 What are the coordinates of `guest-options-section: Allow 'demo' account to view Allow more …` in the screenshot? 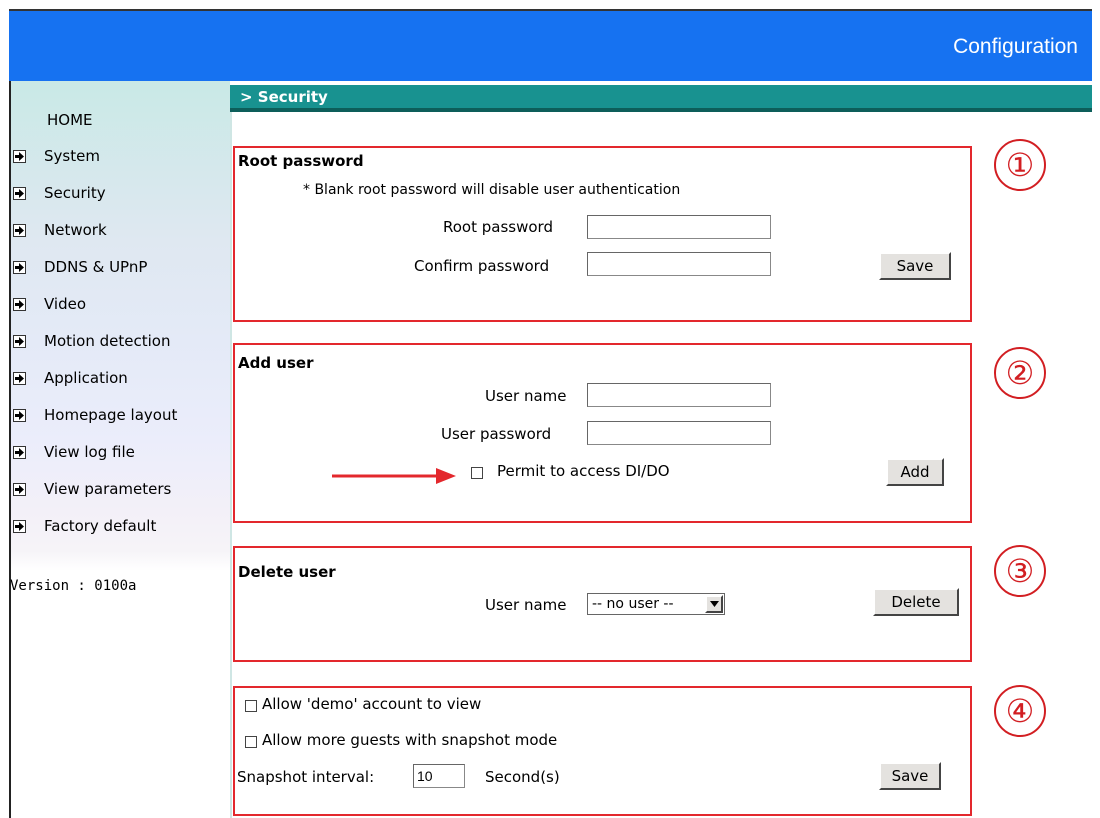 It's located at (602, 751).